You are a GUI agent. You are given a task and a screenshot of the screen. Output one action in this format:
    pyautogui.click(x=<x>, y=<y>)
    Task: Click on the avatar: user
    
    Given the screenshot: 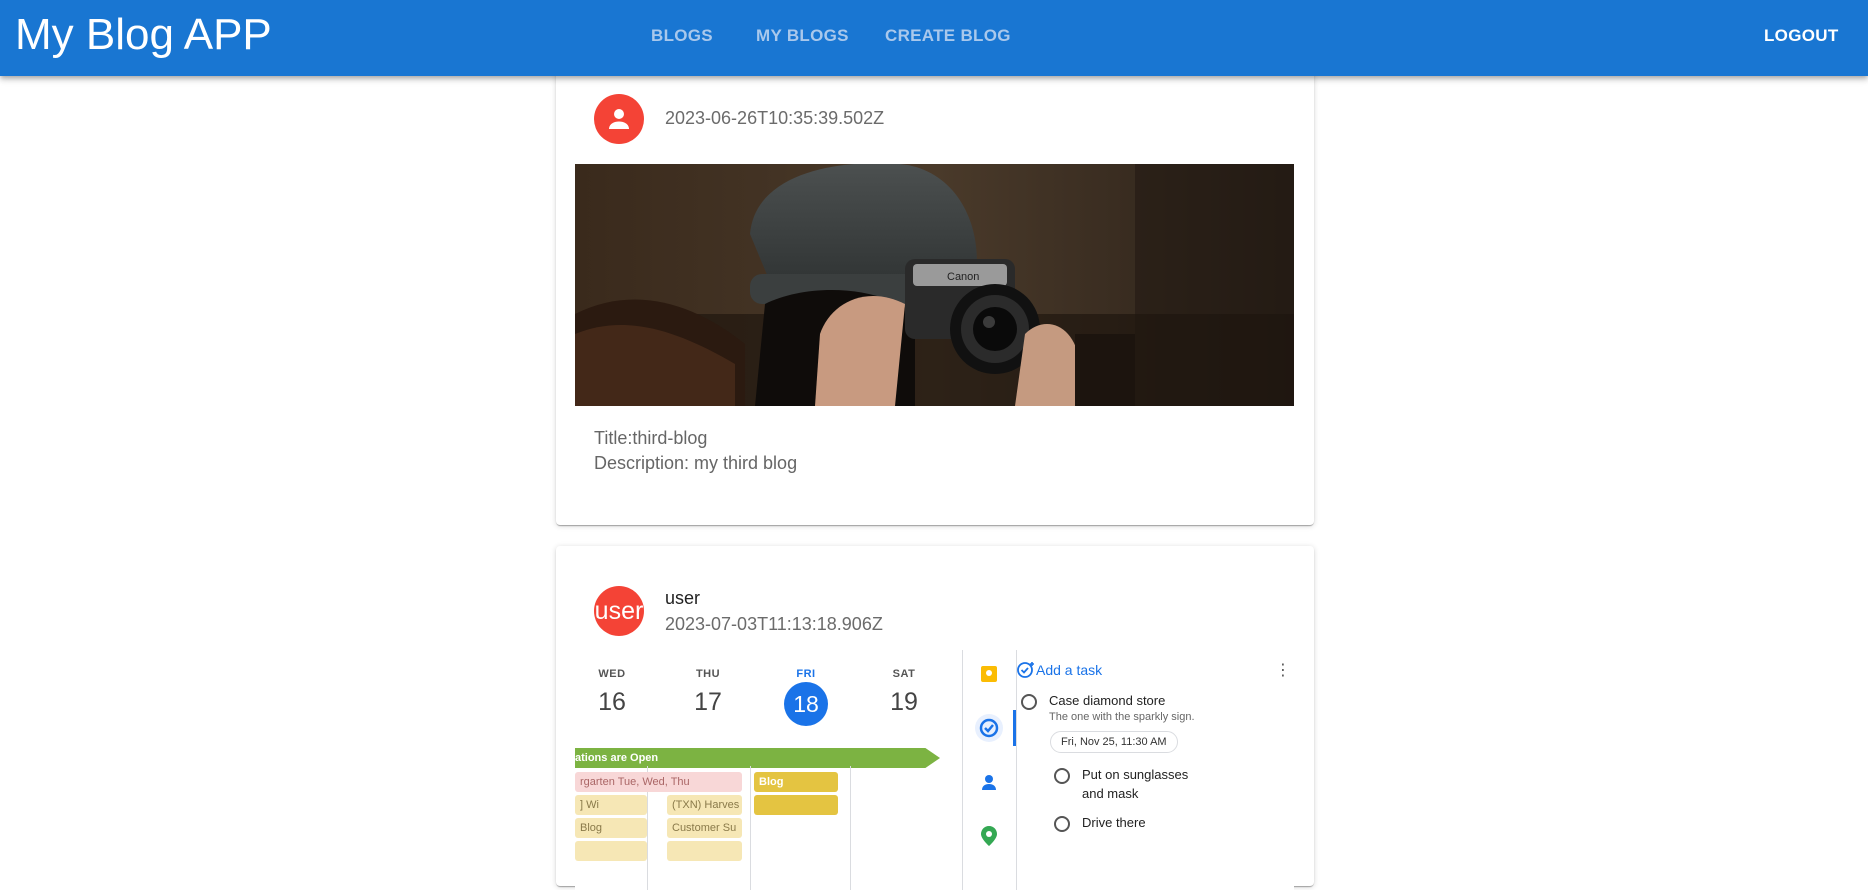 What is the action you would take?
    pyautogui.click(x=619, y=611)
    